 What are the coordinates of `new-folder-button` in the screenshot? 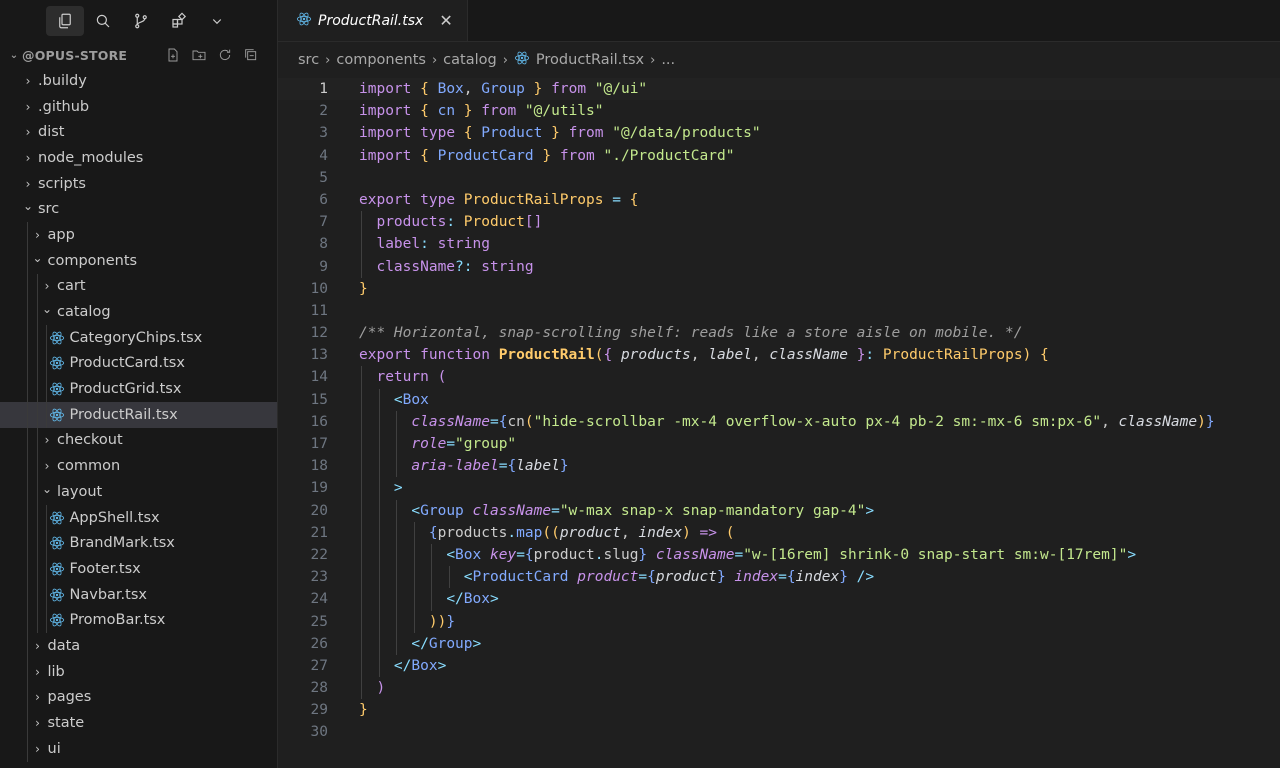 It's located at (199, 55).